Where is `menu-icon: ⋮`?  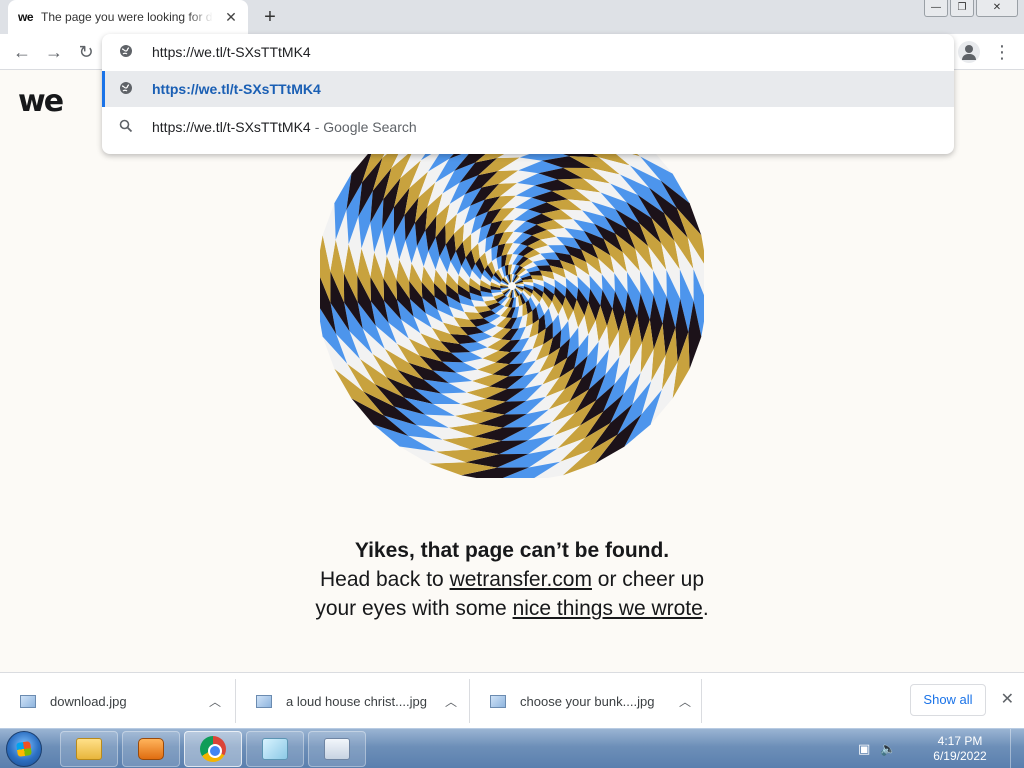
menu-icon: ⋮ is located at coordinates (1002, 52).